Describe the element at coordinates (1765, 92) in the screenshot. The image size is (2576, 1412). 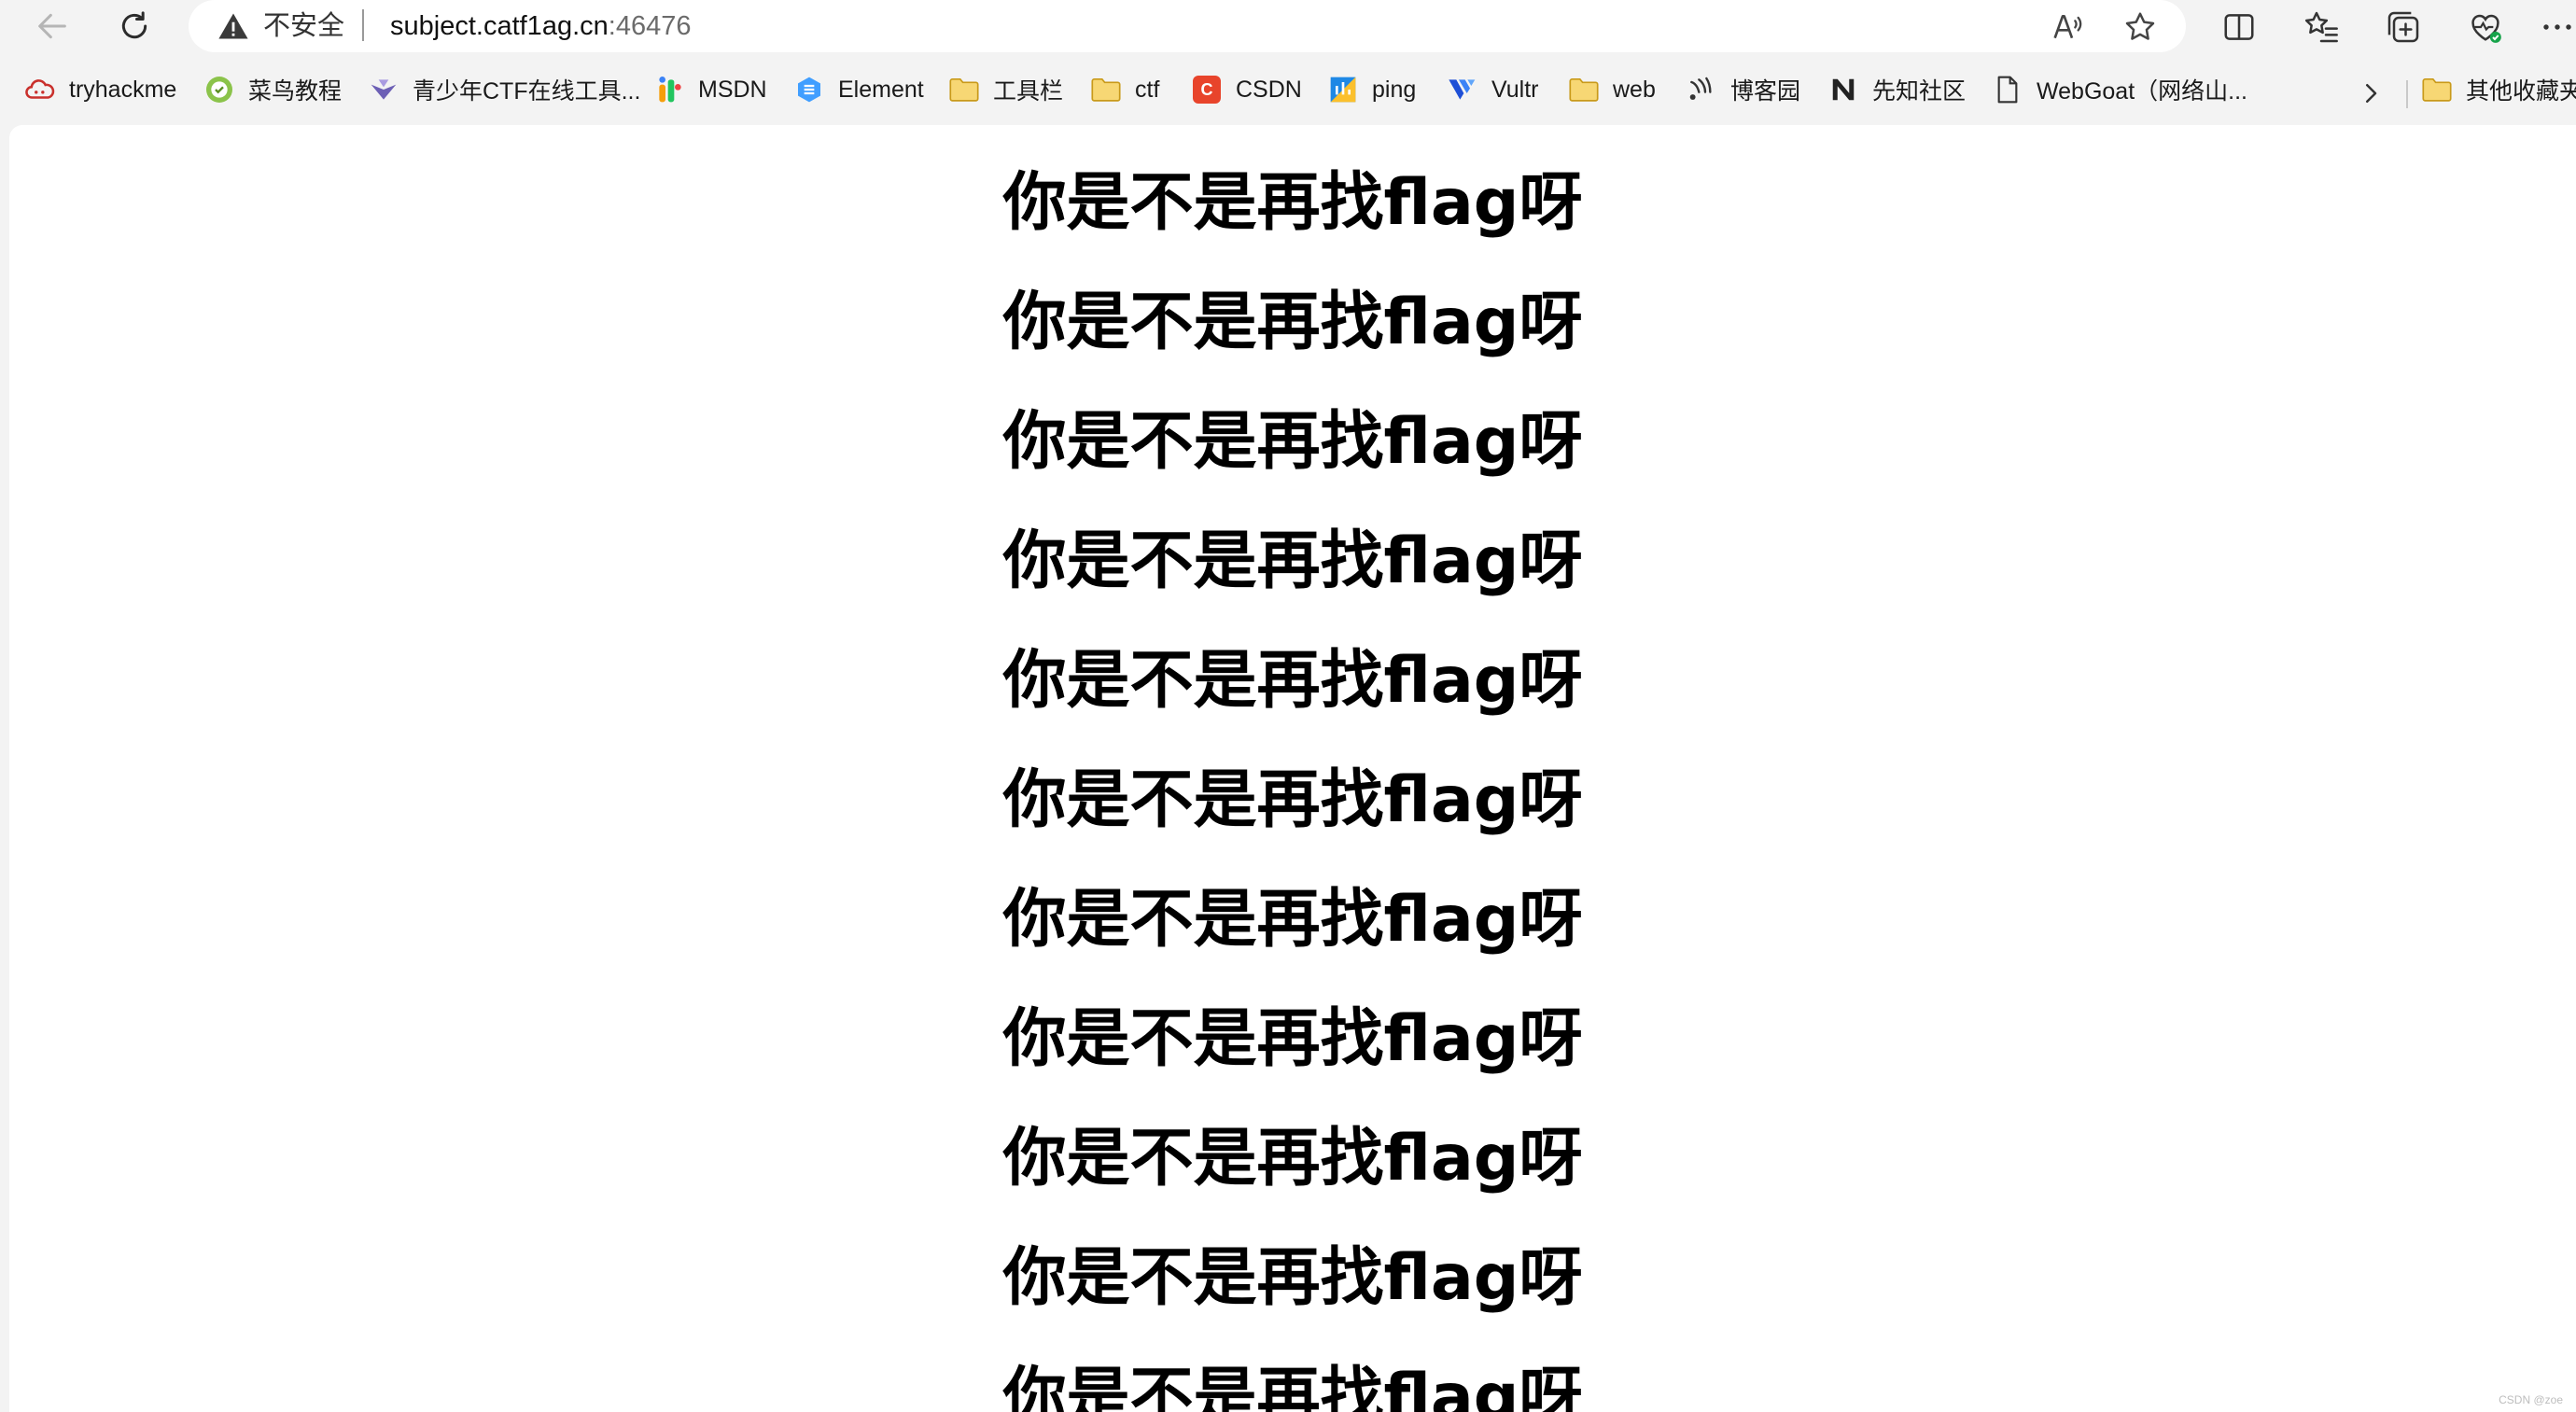
I see `bookmark-label: 博客园` at that location.